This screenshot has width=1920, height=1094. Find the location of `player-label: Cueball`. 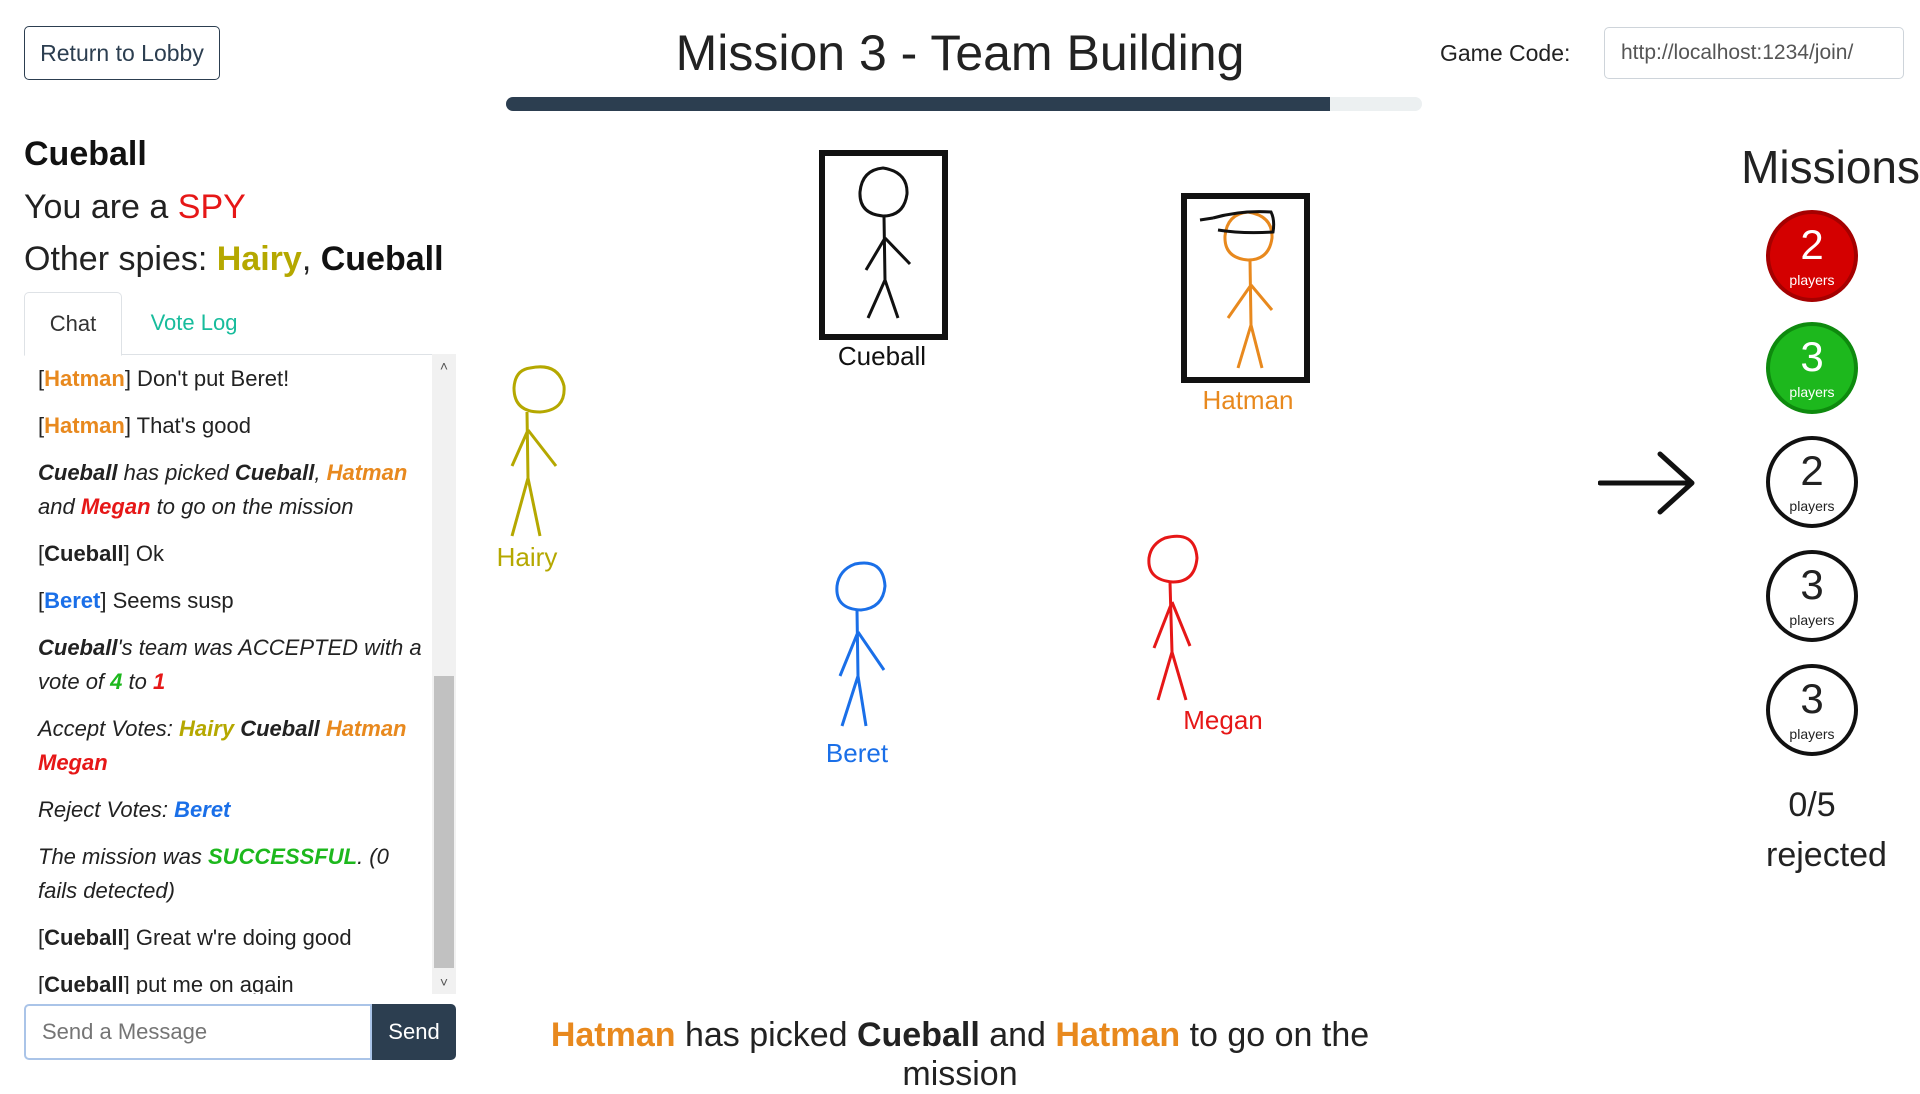

player-label: Cueball is located at coordinates (882, 356).